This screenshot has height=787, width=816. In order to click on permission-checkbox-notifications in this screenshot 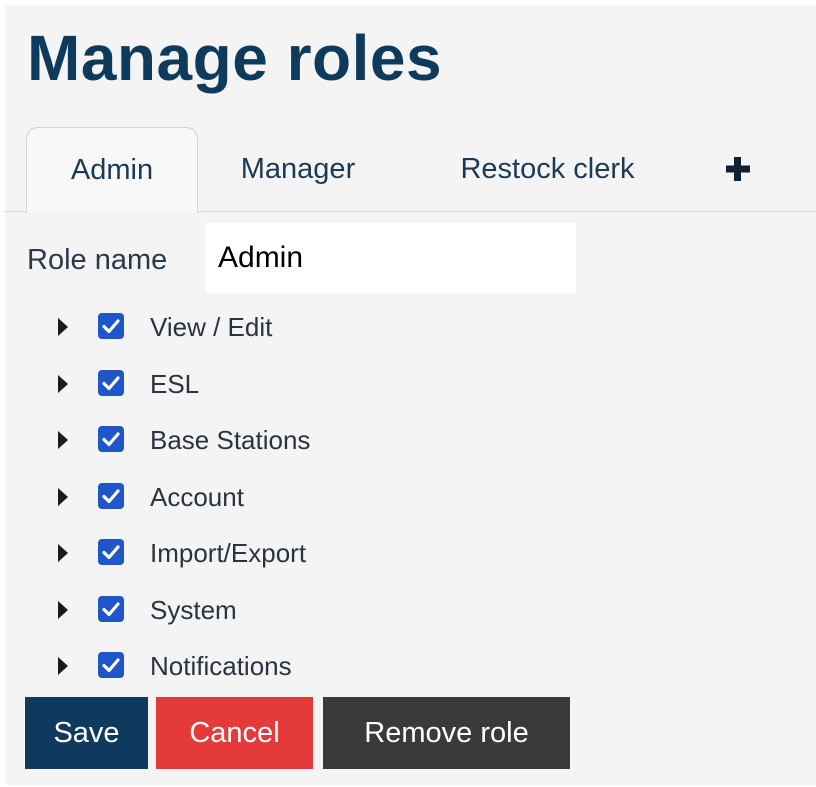, I will do `click(111, 665)`.